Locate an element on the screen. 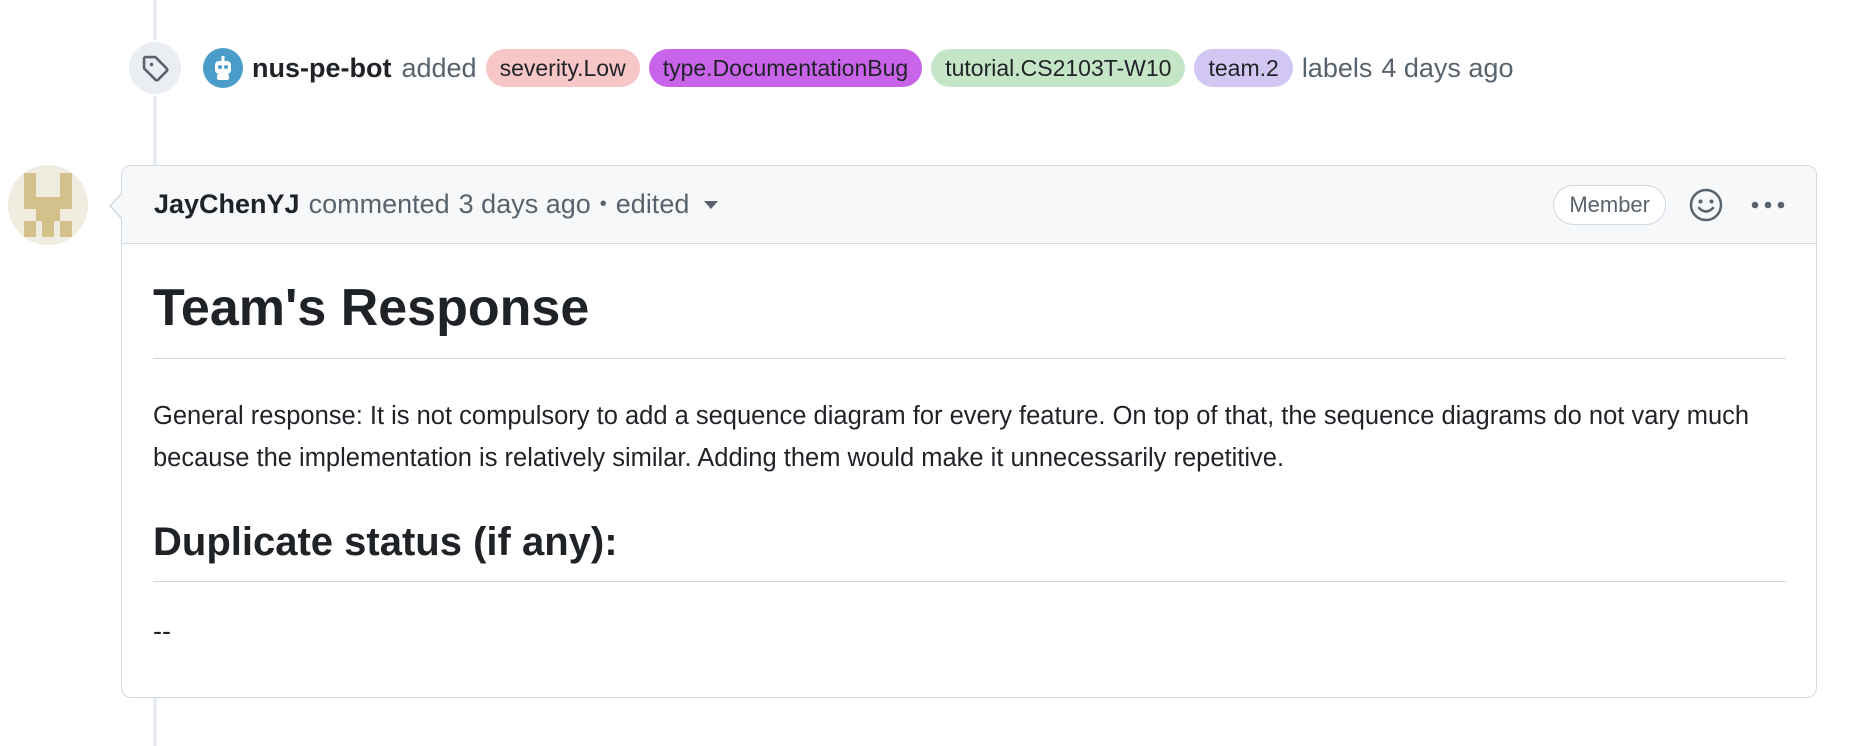 This screenshot has height=746, width=1854. more-options-icon is located at coordinates (1768, 205).